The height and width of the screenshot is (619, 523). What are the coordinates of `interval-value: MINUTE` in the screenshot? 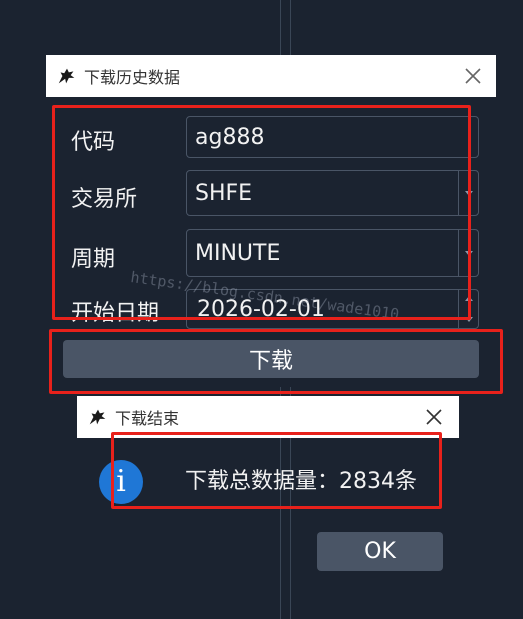 It's located at (238, 253).